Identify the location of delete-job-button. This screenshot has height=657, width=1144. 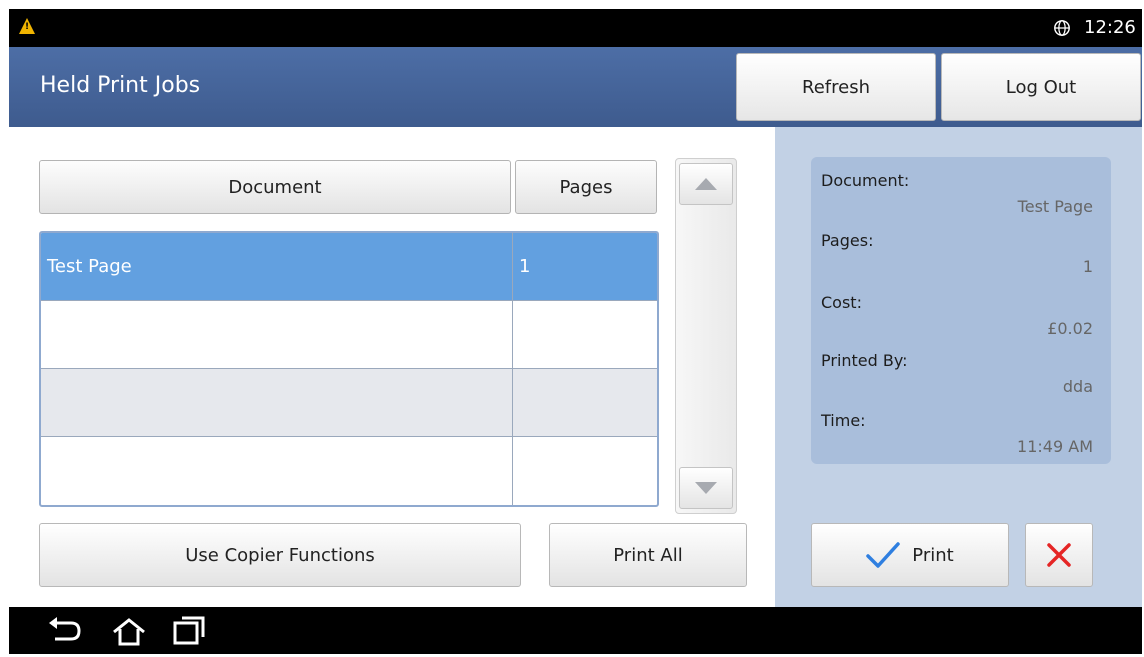
(1059, 555).